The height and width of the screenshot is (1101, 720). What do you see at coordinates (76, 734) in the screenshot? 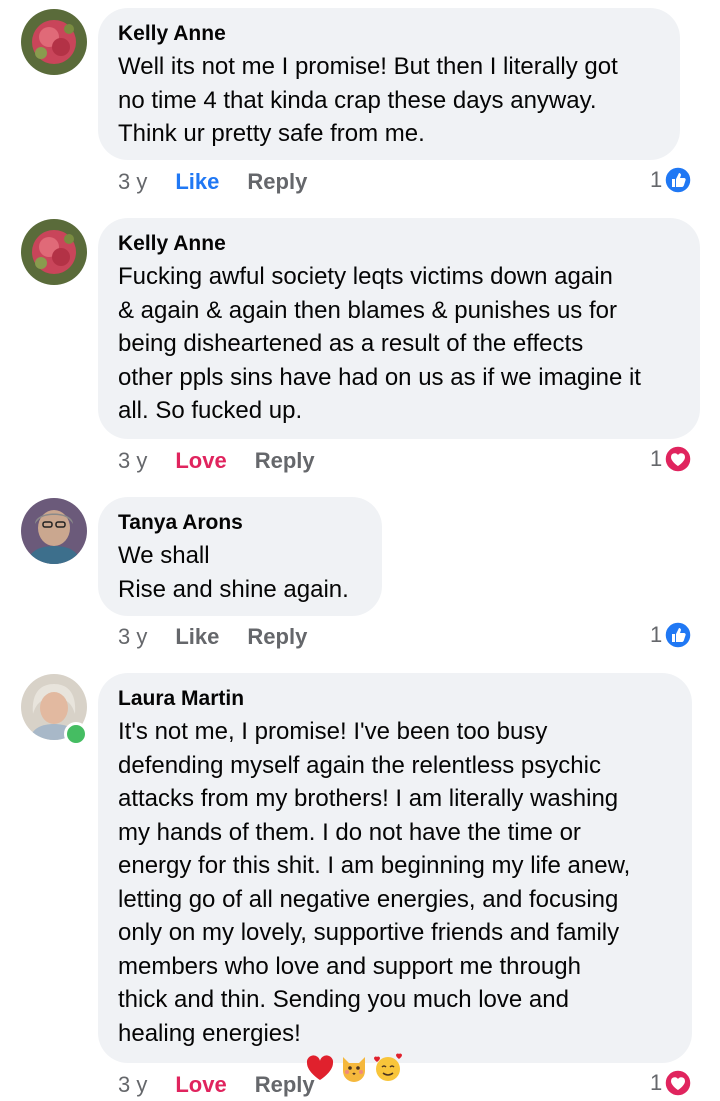
I see `online-status-icon` at bounding box center [76, 734].